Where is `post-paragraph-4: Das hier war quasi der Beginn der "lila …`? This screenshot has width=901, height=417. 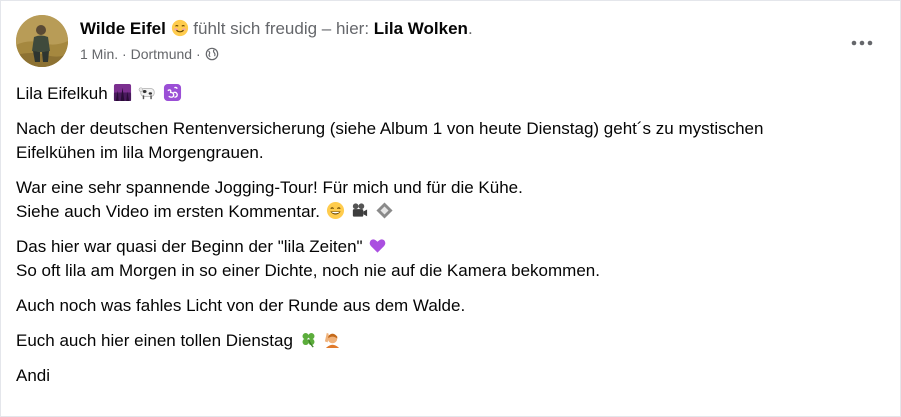 post-paragraph-4: Das hier war quasi der Beginn der "lila … is located at coordinates (451, 259).